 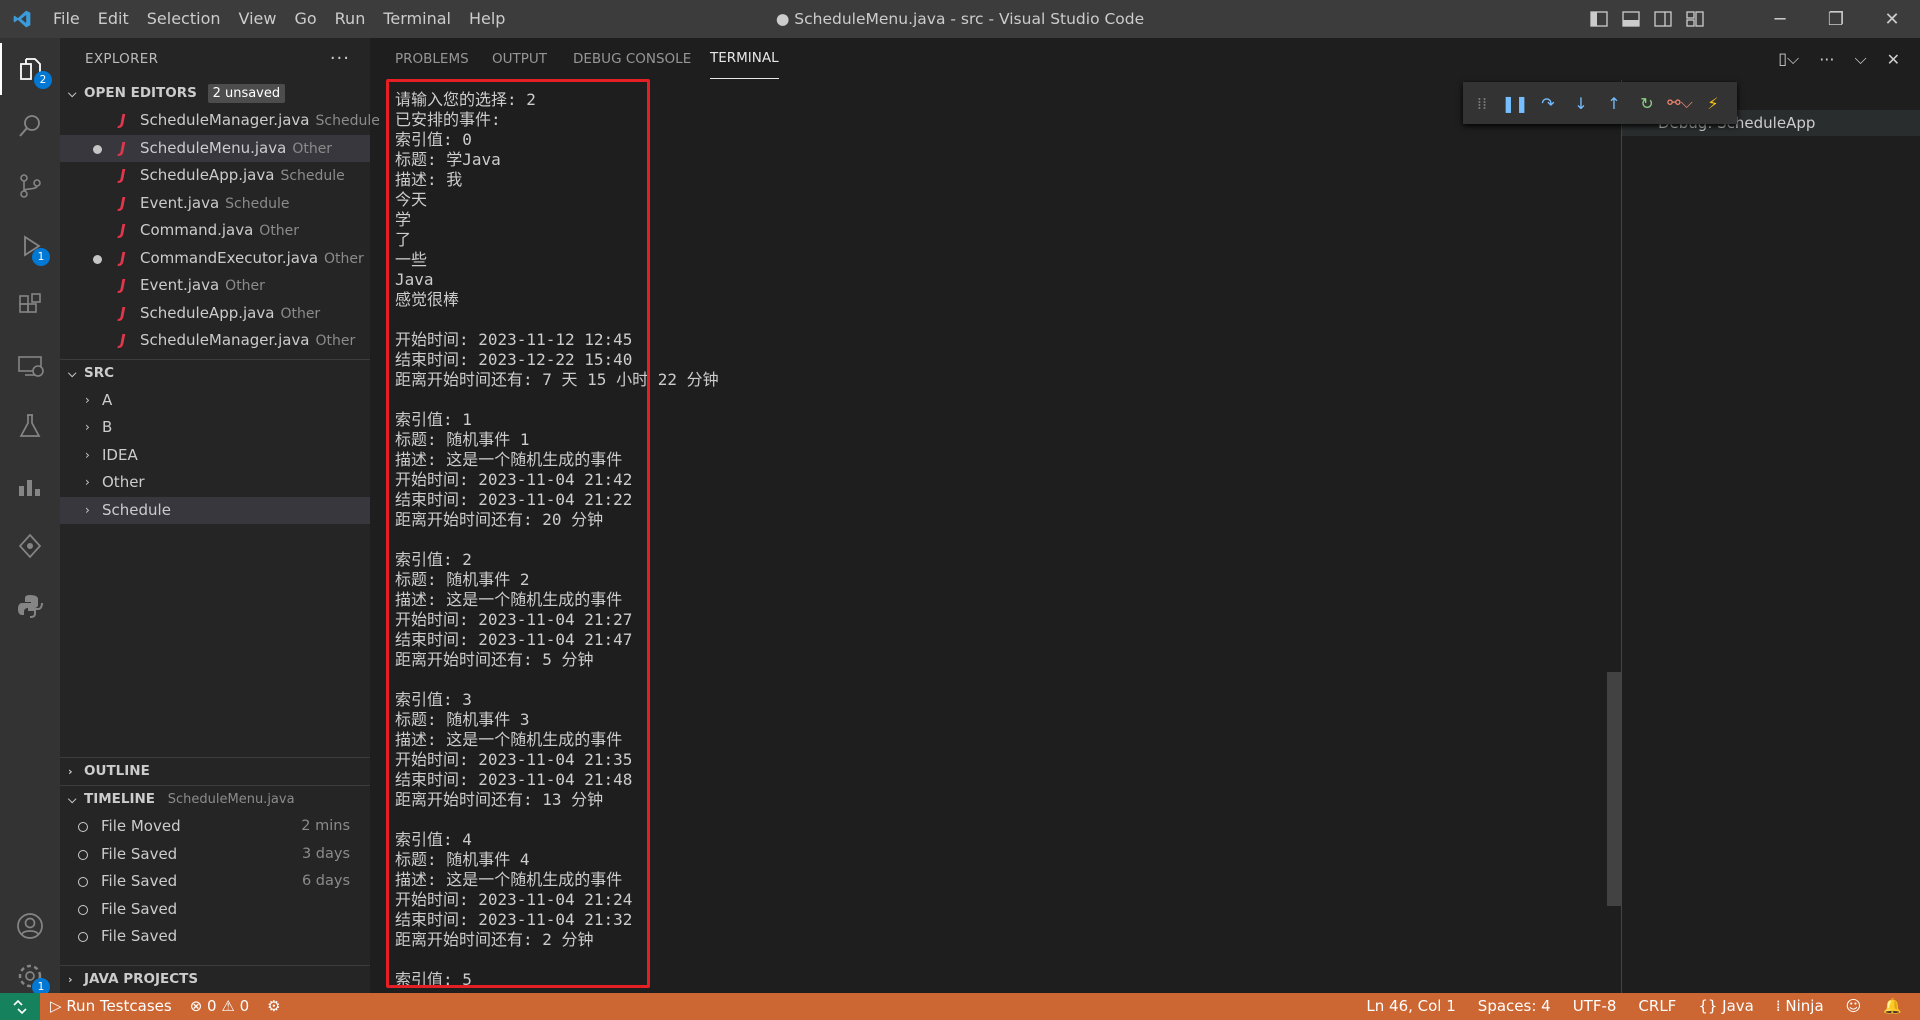 I want to click on file-name: Event.java Other, so click(x=202, y=285).